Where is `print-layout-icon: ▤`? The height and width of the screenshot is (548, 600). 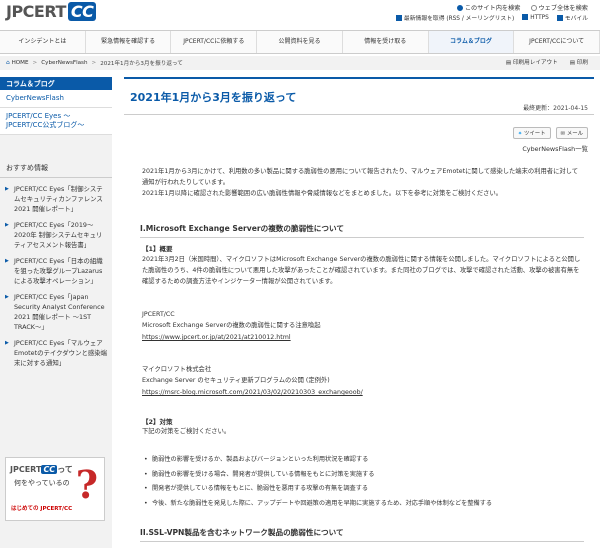 print-layout-icon: ▤ is located at coordinates (509, 63).